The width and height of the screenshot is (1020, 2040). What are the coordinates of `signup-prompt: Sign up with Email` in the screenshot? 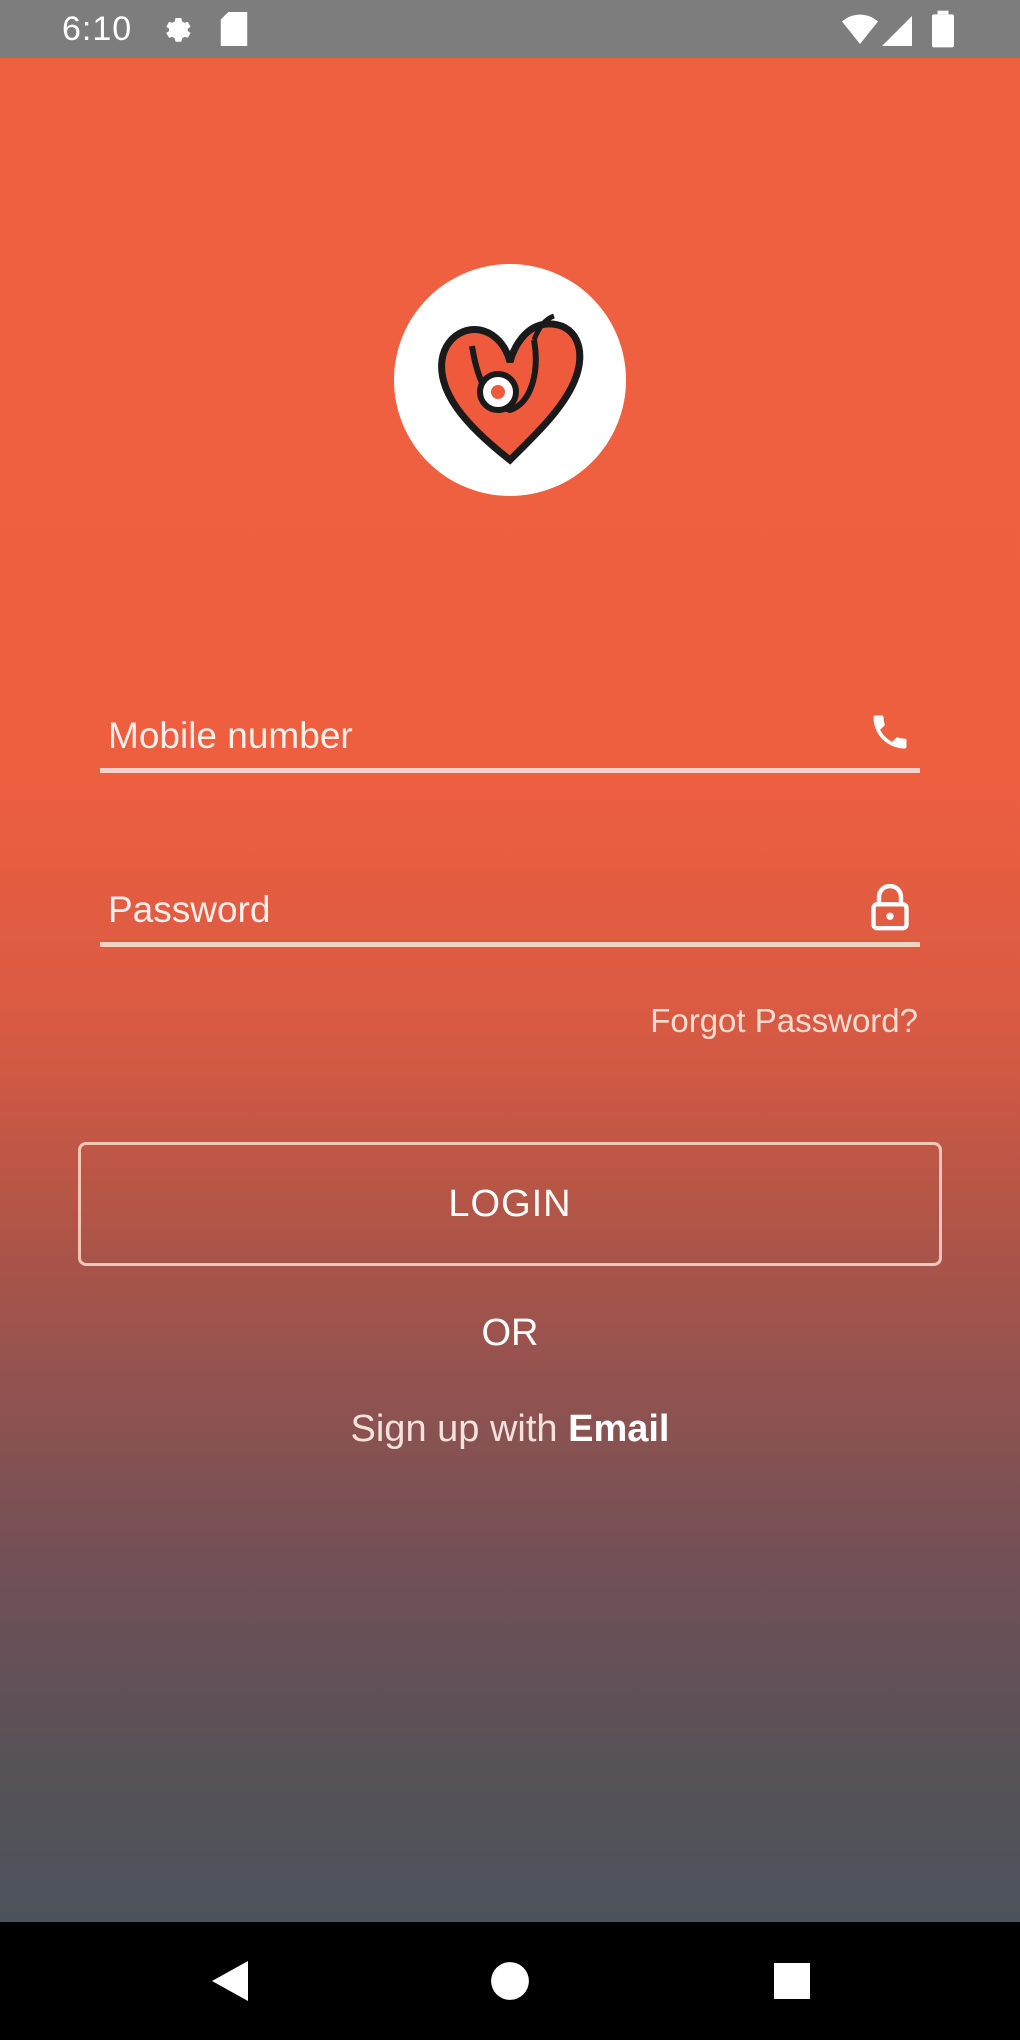 It's located at (510, 1429).